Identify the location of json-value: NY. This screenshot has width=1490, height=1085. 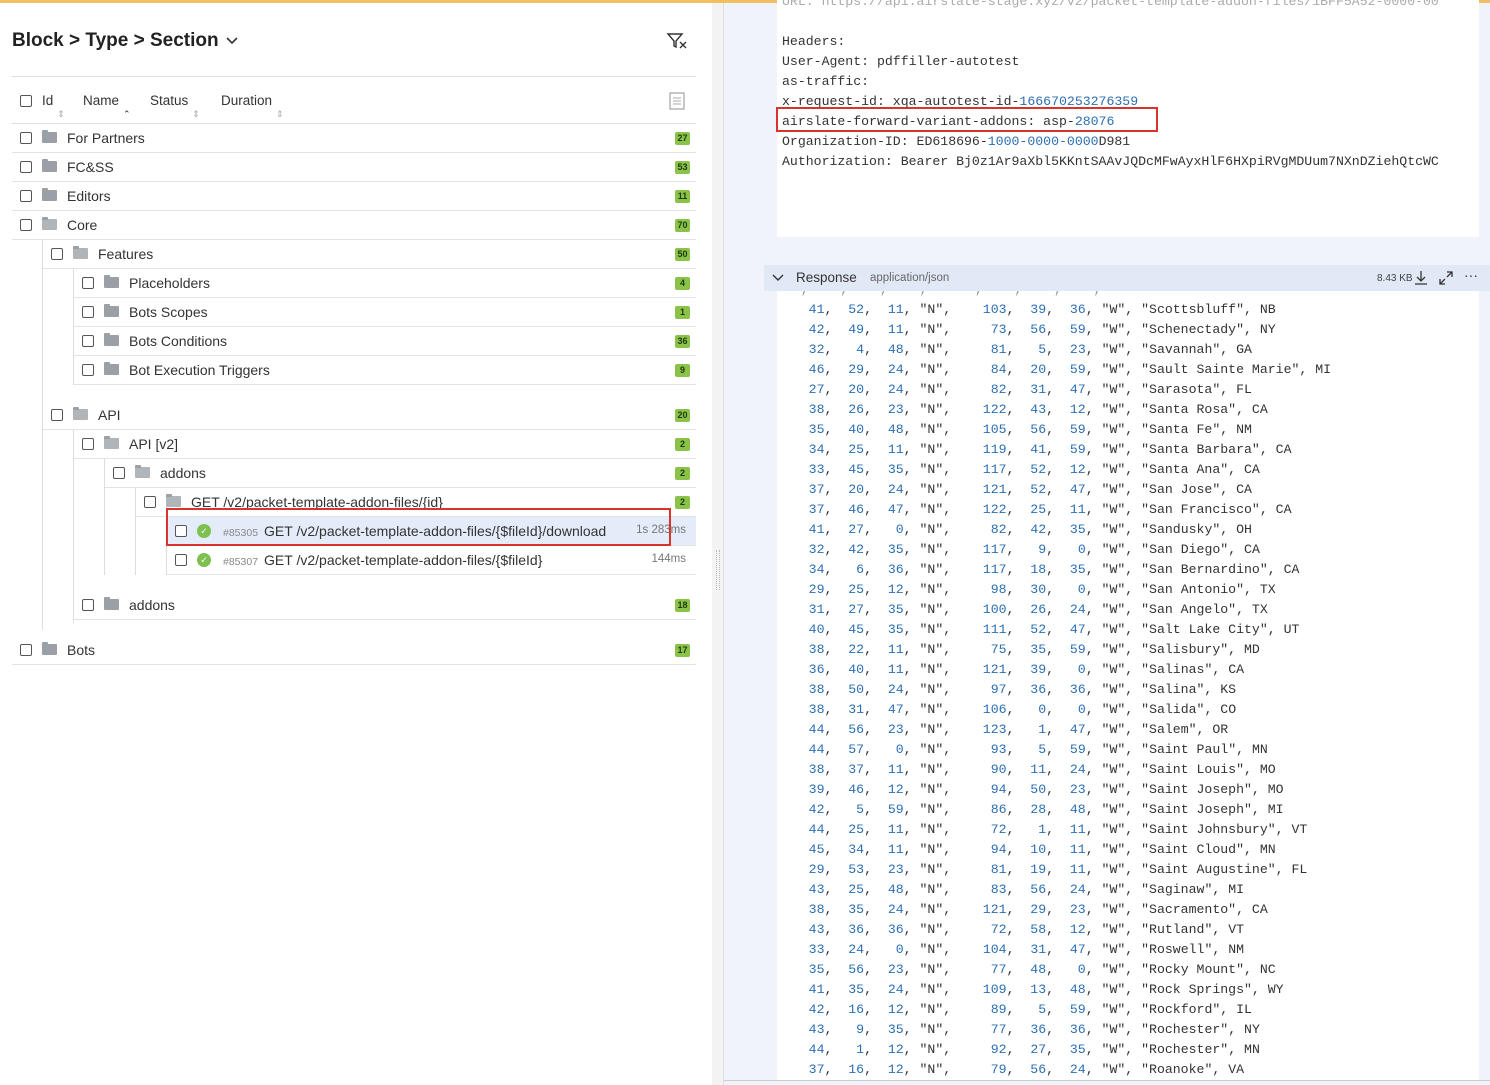
(1267, 329).